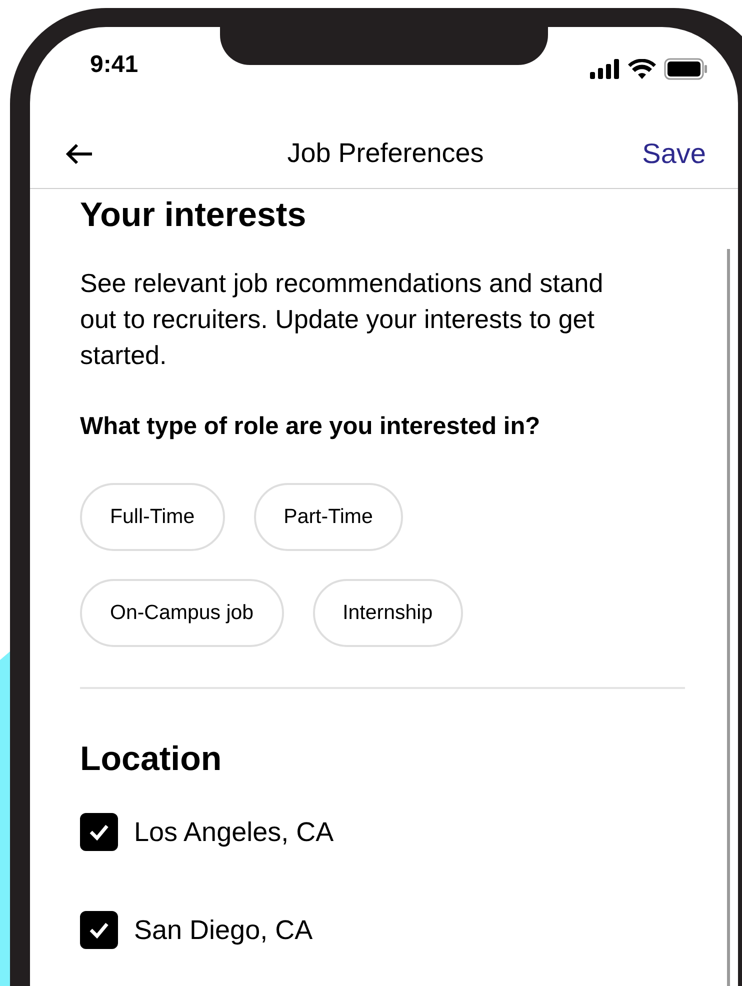 This screenshot has height=986, width=742. Describe the element at coordinates (342, 319) in the screenshot. I see `section-description: See relevant job recommendations and stand out to recruiters. Update your interests to get started.` at that location.